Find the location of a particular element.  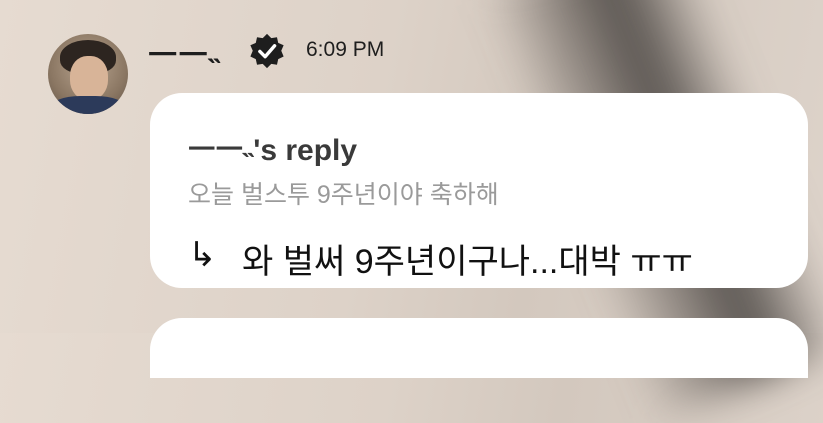

avatar is located at coordinates (88, 74).